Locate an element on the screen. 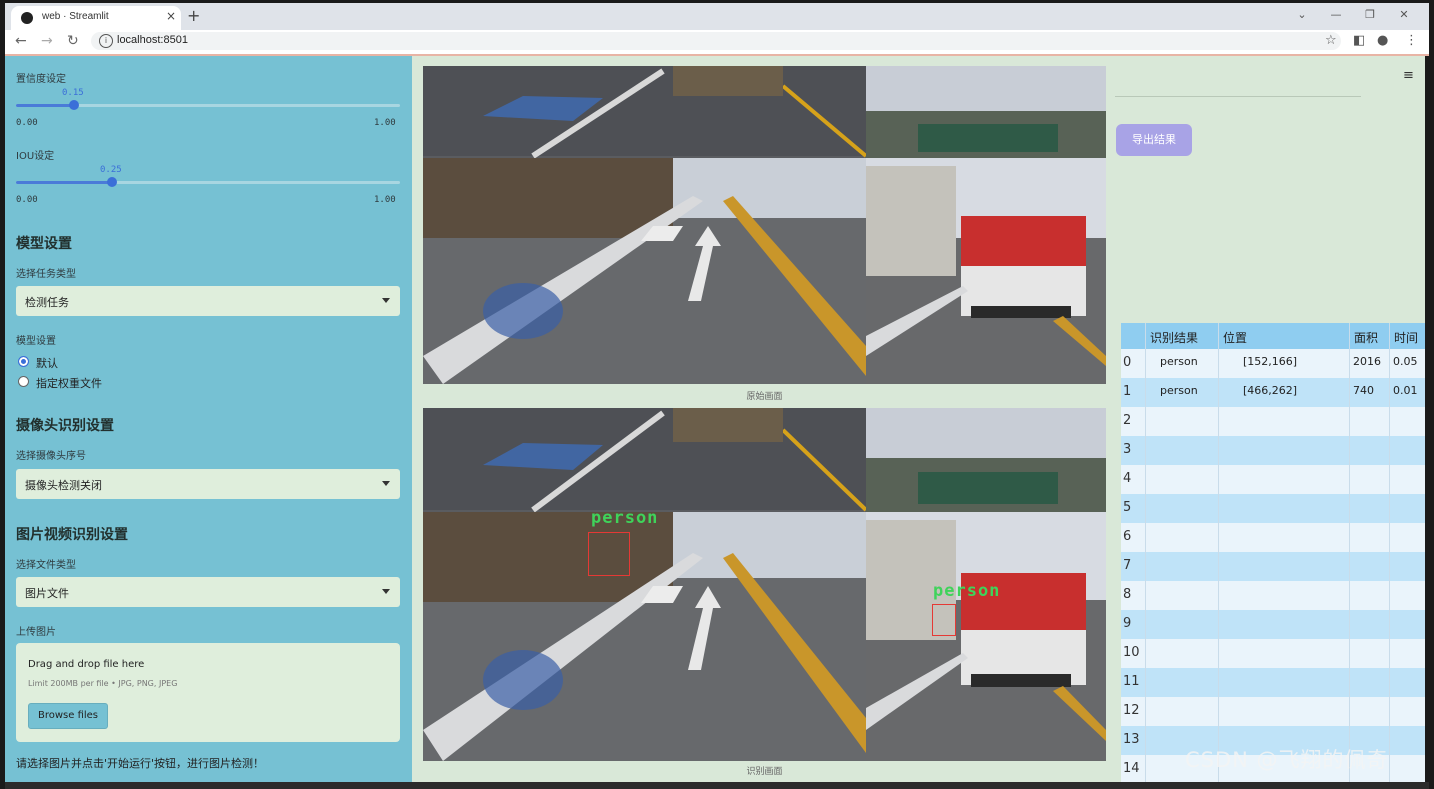 This screenshot has height=789, width=1434. chevron-down-icon is located at coordinates (386, 483).